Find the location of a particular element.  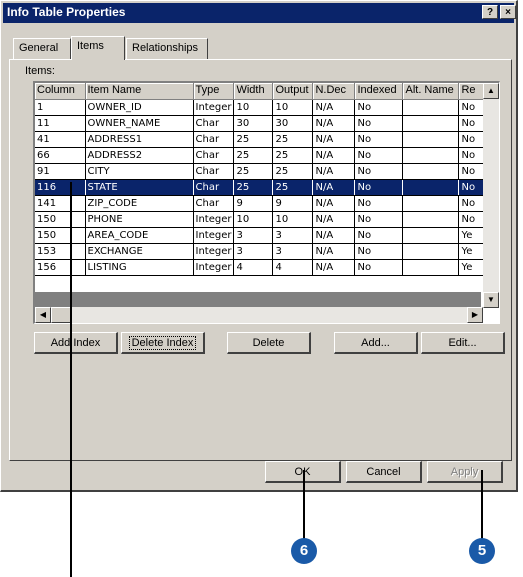

delete-button: Delete is located at coordinates (269, 343).